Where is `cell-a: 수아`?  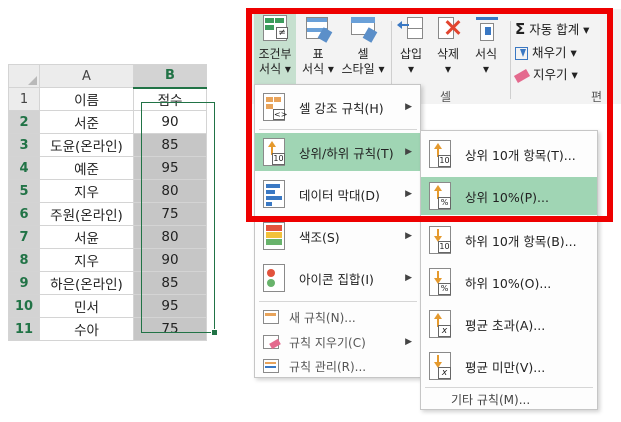 cell-a: 수아 is located at coordinates (86, 329).